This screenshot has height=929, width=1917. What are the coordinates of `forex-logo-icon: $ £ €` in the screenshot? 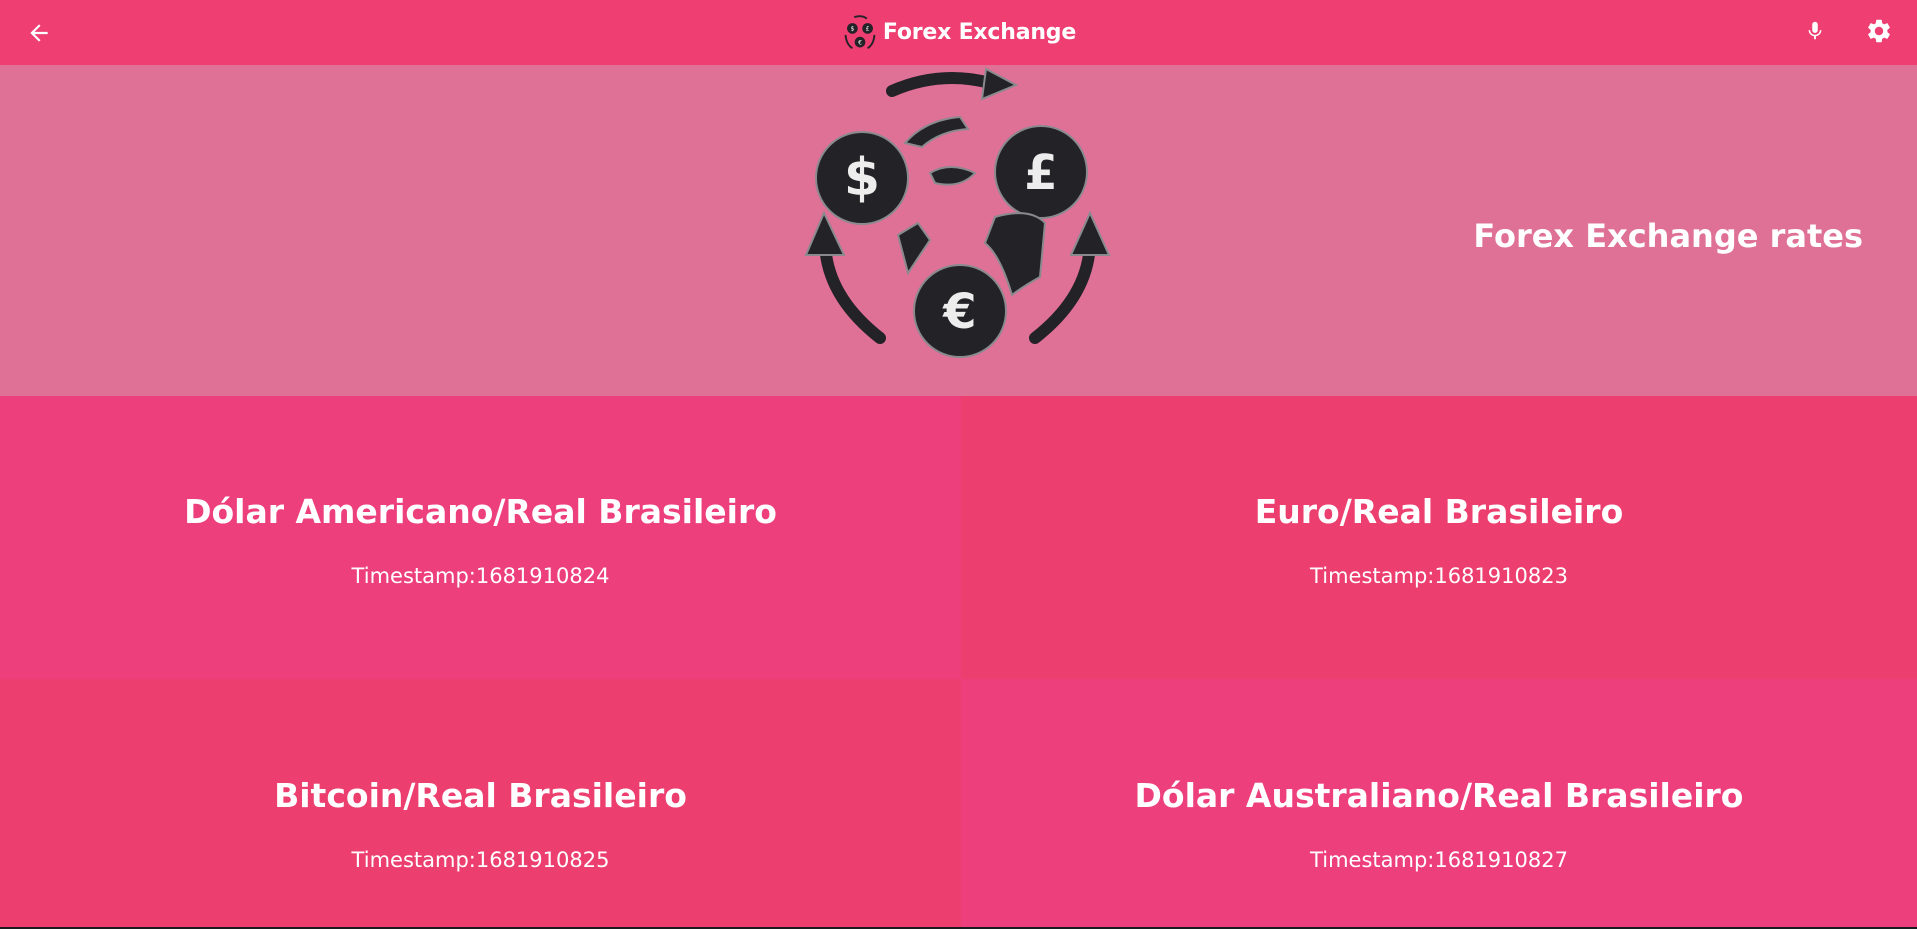 It's located at (860, 31).